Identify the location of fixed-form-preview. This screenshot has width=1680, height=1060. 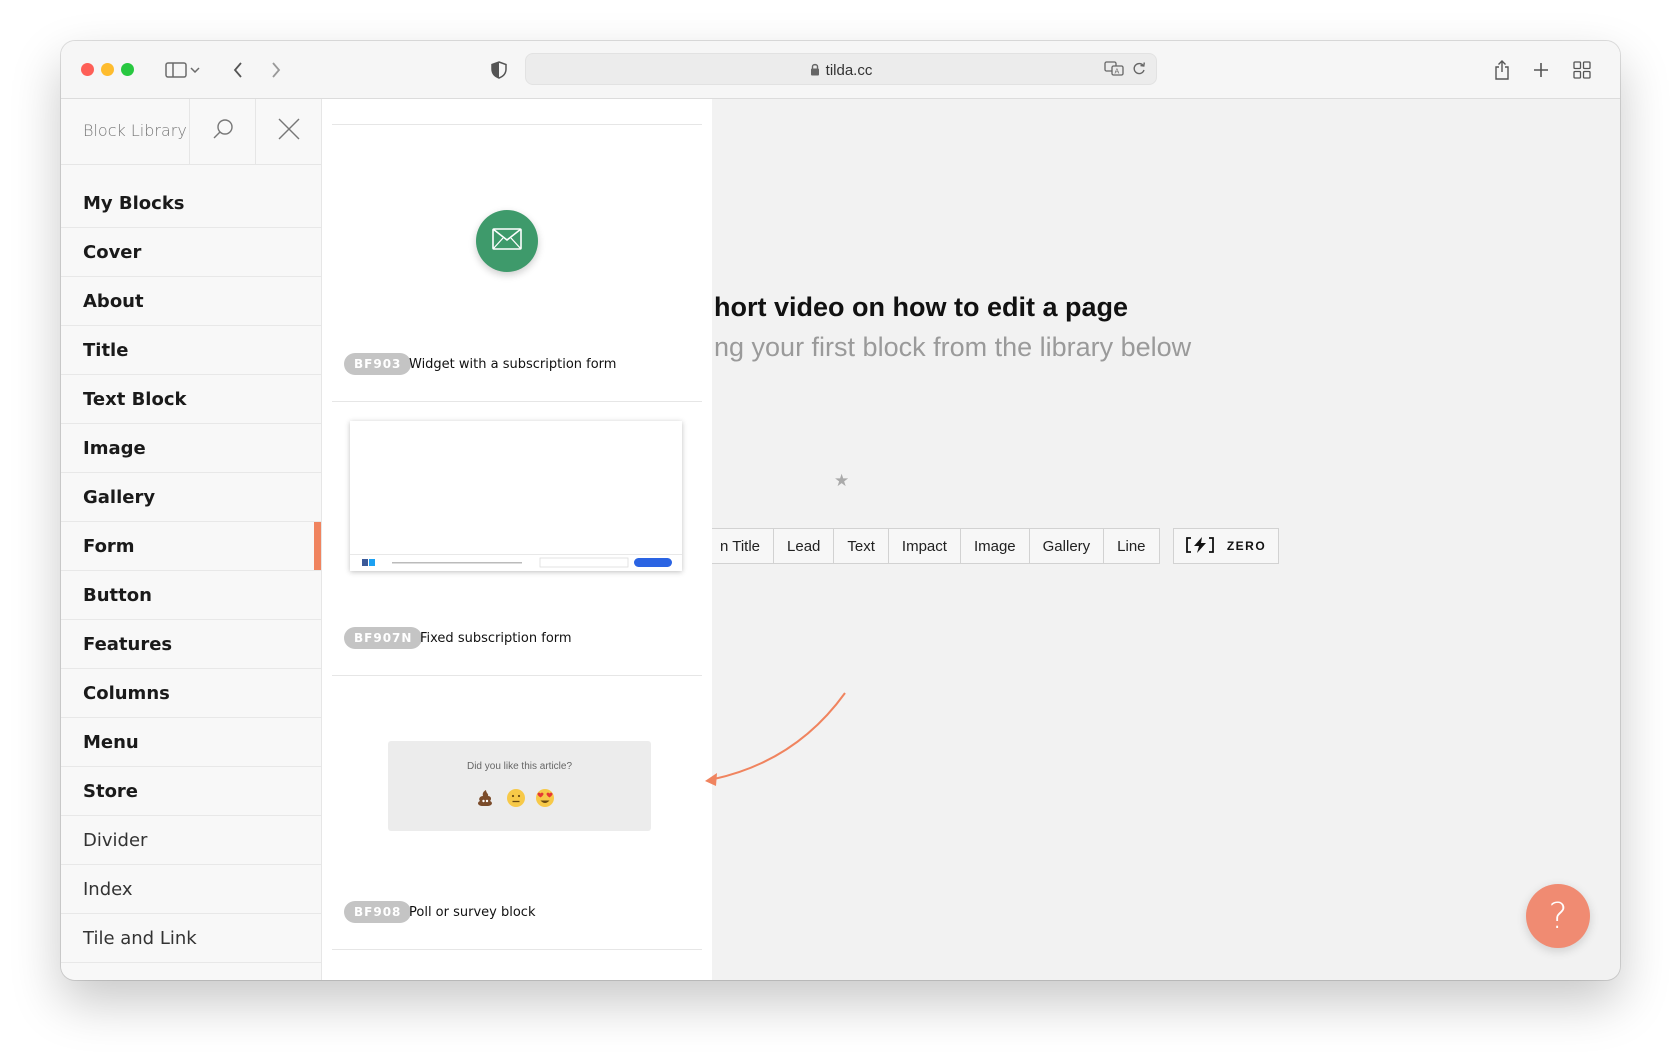
(516, 496).